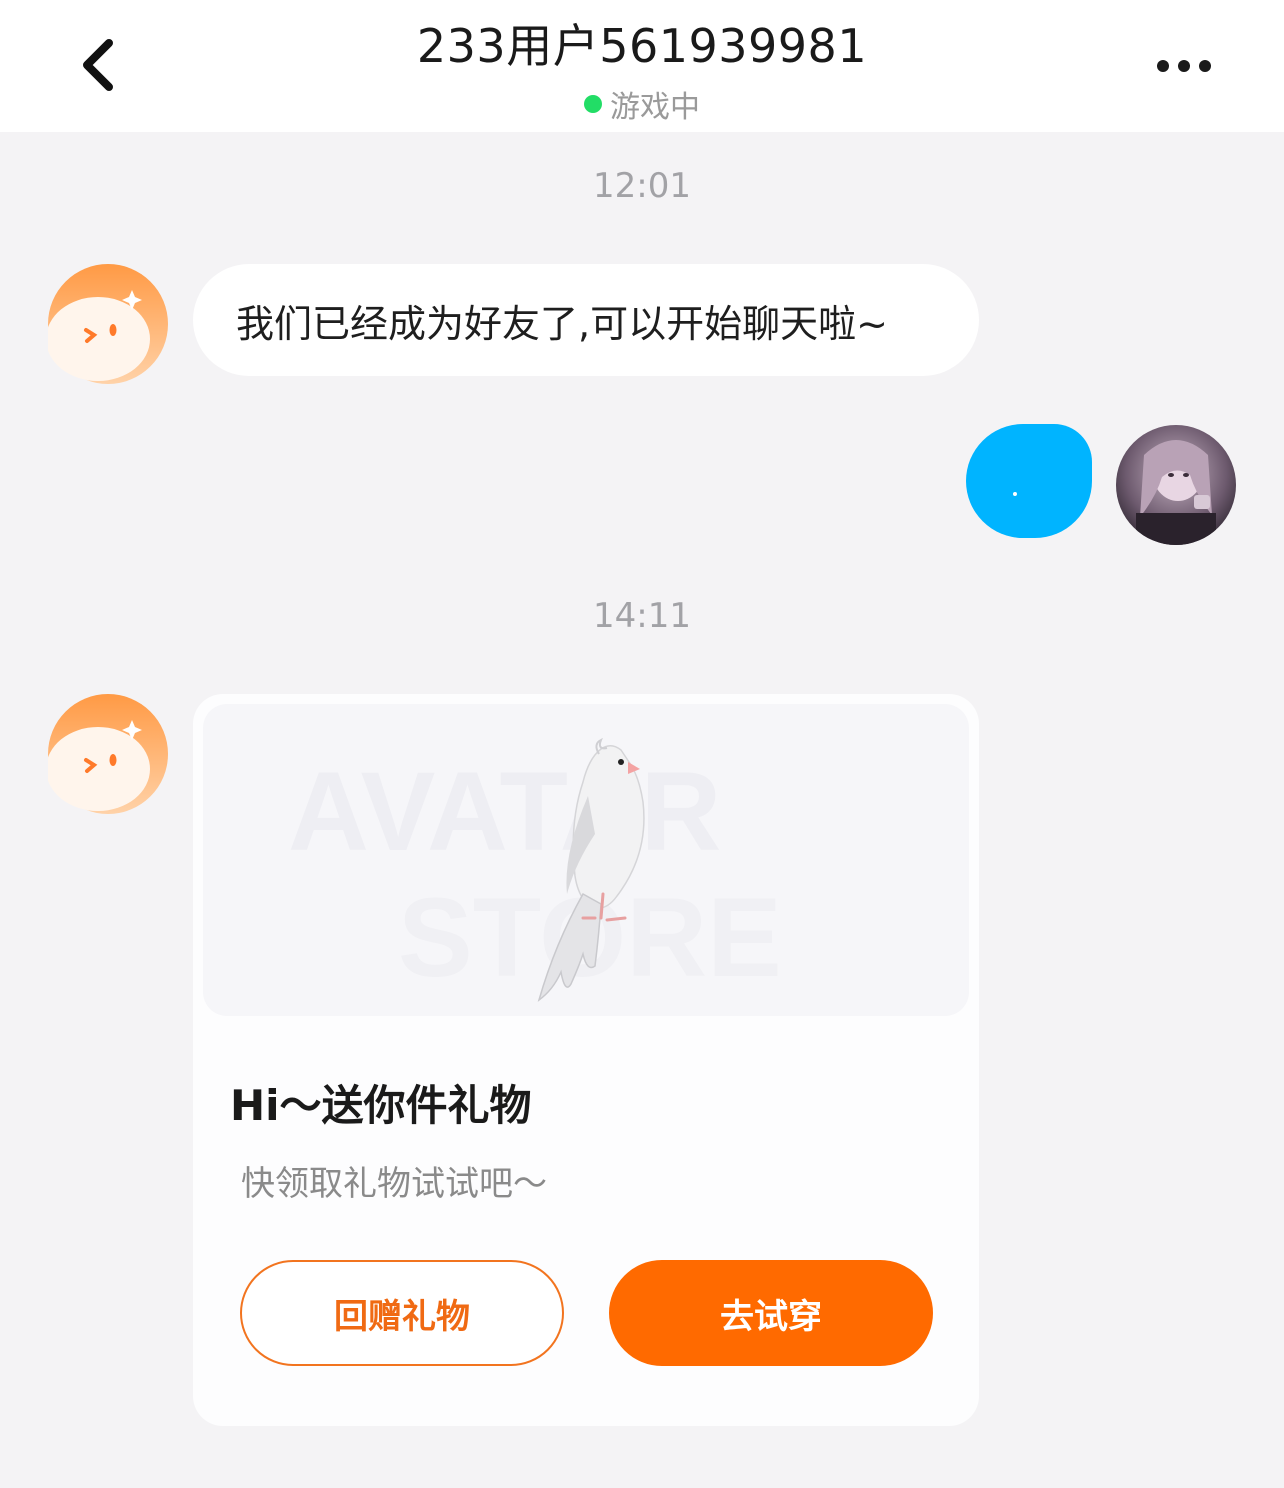  Describe the element at coordinates (593, 104) in the screenshot. I see `status-dot-icon` at that location.